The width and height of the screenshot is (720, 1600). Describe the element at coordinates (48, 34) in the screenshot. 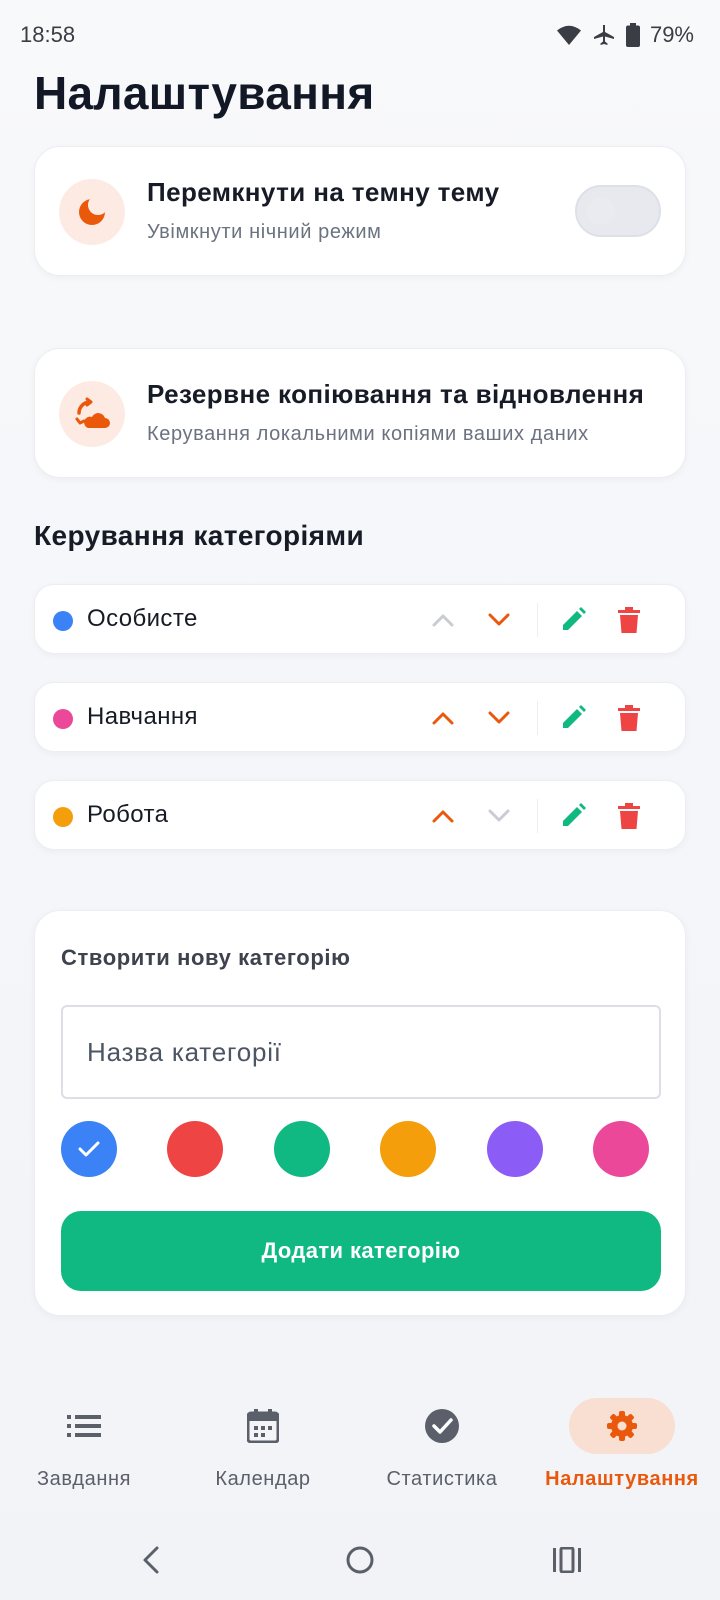

I see `status-time: 18:58` at that location.